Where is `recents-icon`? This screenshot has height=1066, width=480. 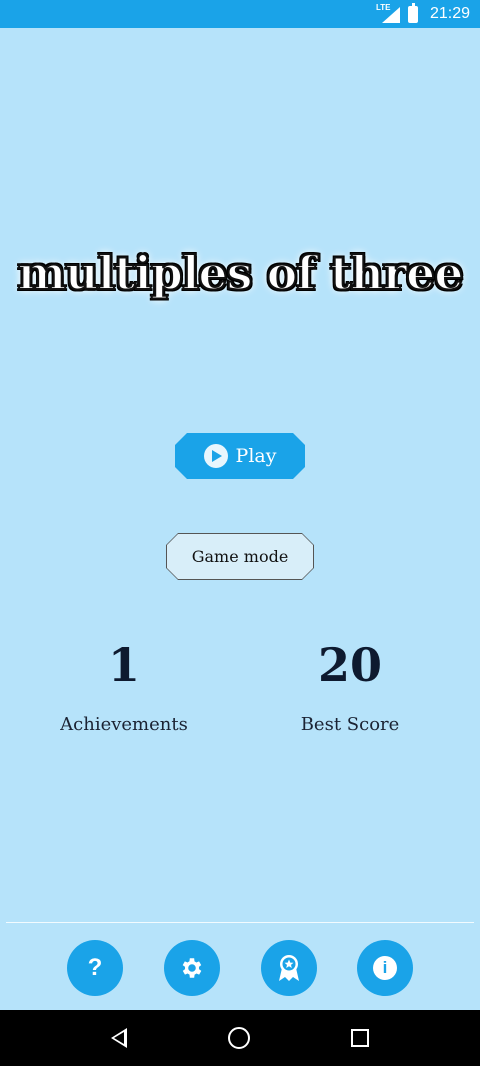 recents-icon is located at coordinates (360, 1038).